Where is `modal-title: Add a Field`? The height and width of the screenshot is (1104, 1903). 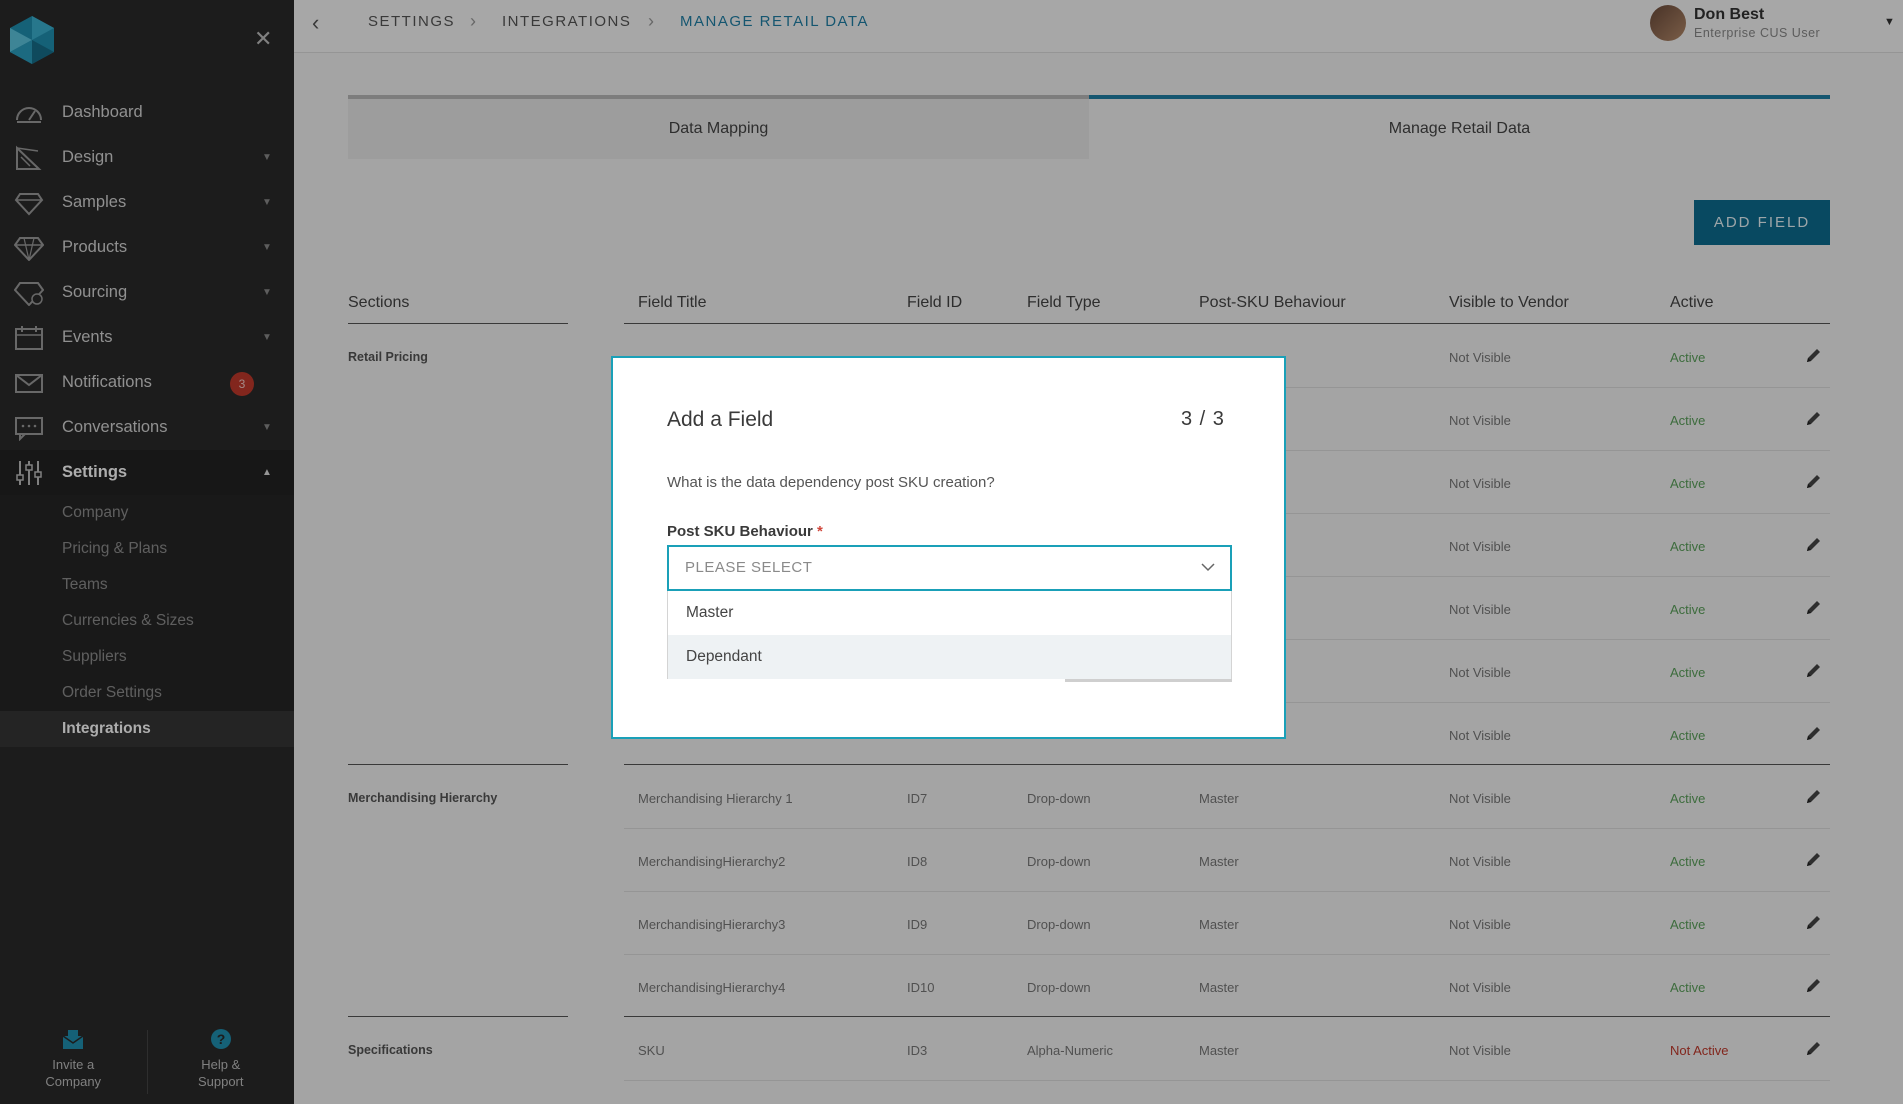 modal-title: Add a Field is located at coordinates (720, 419).